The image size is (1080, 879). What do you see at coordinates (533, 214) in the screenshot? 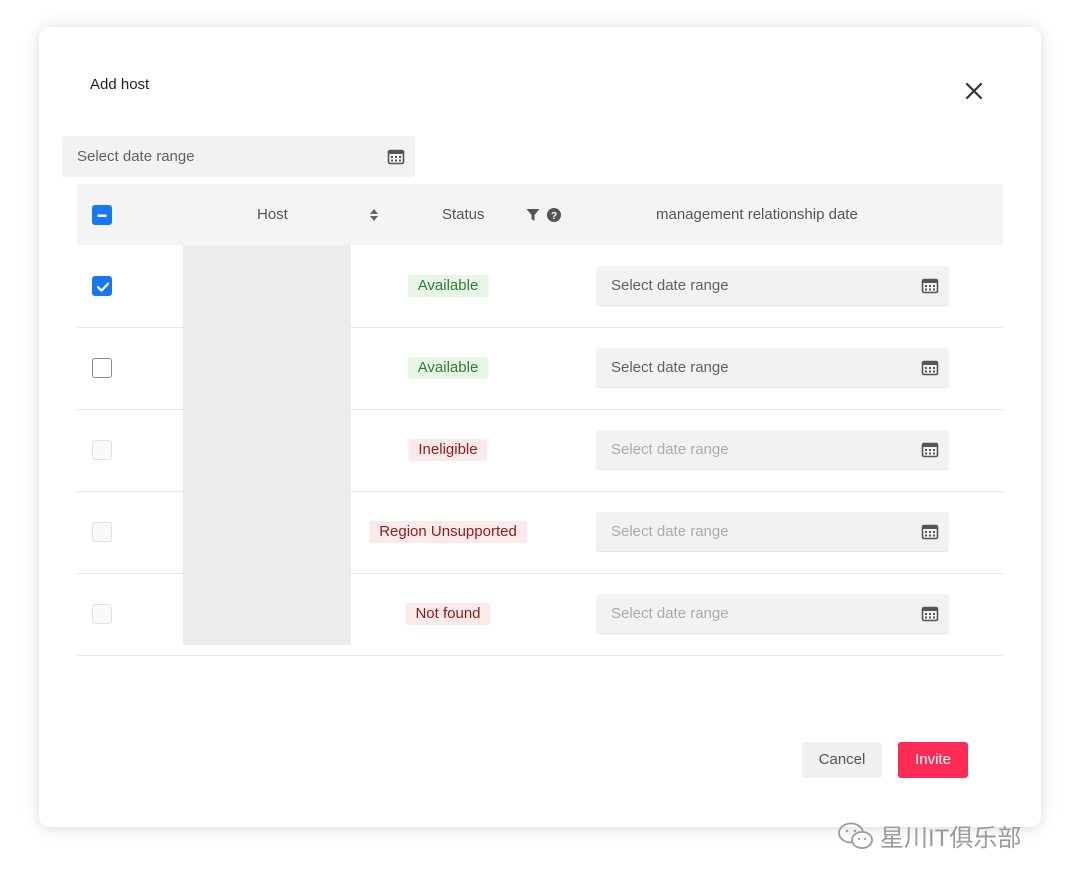
I see `filter-icon` at bounding box center [533, 214].